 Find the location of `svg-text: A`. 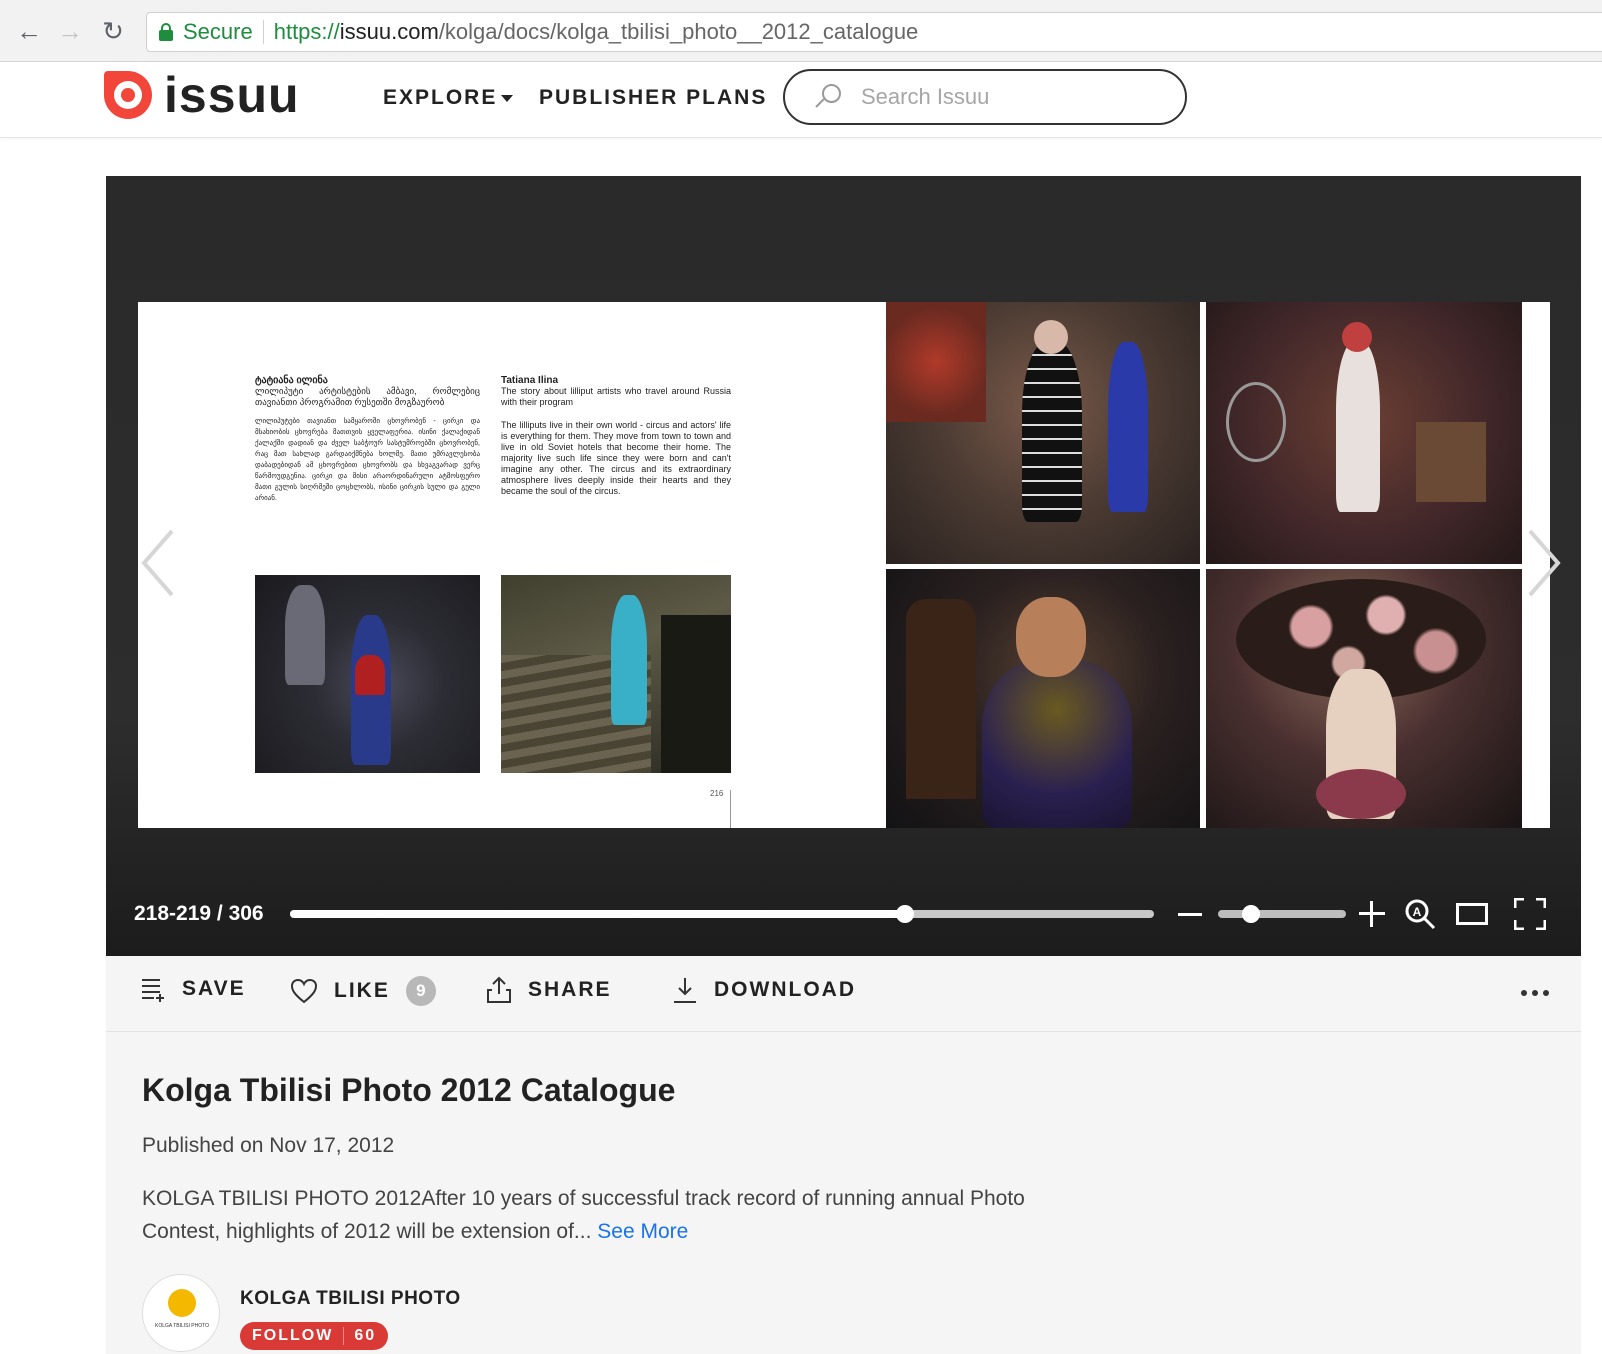

svg-text: A is located at coordinates (1417, 912).